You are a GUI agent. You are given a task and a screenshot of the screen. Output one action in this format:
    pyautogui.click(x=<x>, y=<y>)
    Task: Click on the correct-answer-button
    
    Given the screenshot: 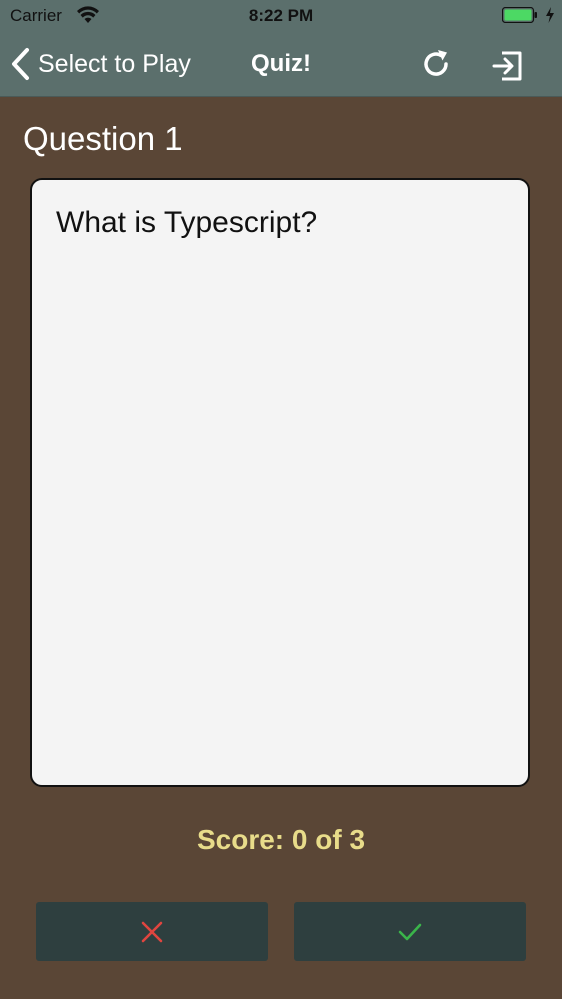 What is the action you would take?
    pyautogui.click(x=410, y=931)
    